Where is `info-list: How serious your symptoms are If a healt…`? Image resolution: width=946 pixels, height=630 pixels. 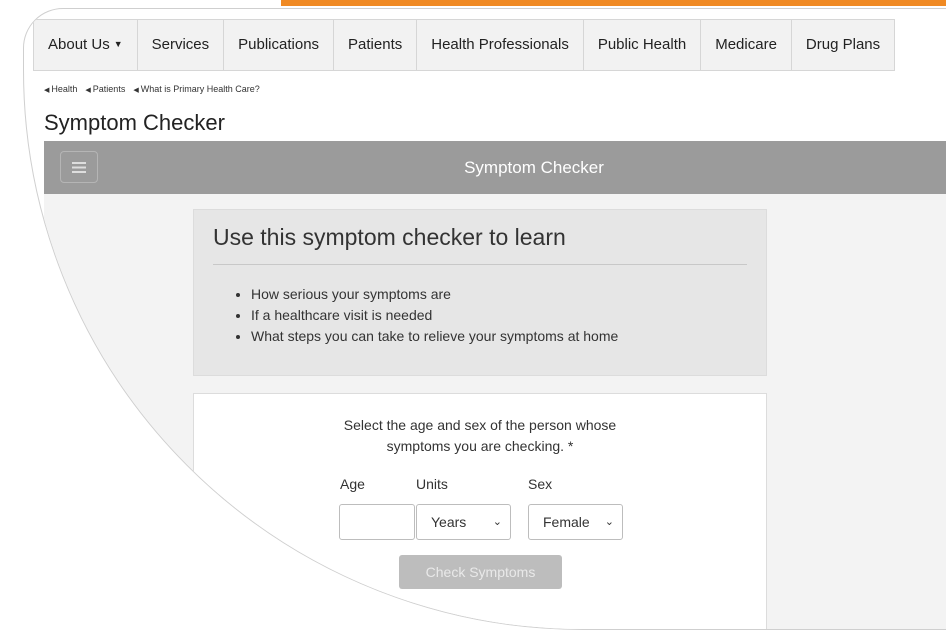 info-list: How serious your symptoms are If a healt… is located at coordinates (415, 315).